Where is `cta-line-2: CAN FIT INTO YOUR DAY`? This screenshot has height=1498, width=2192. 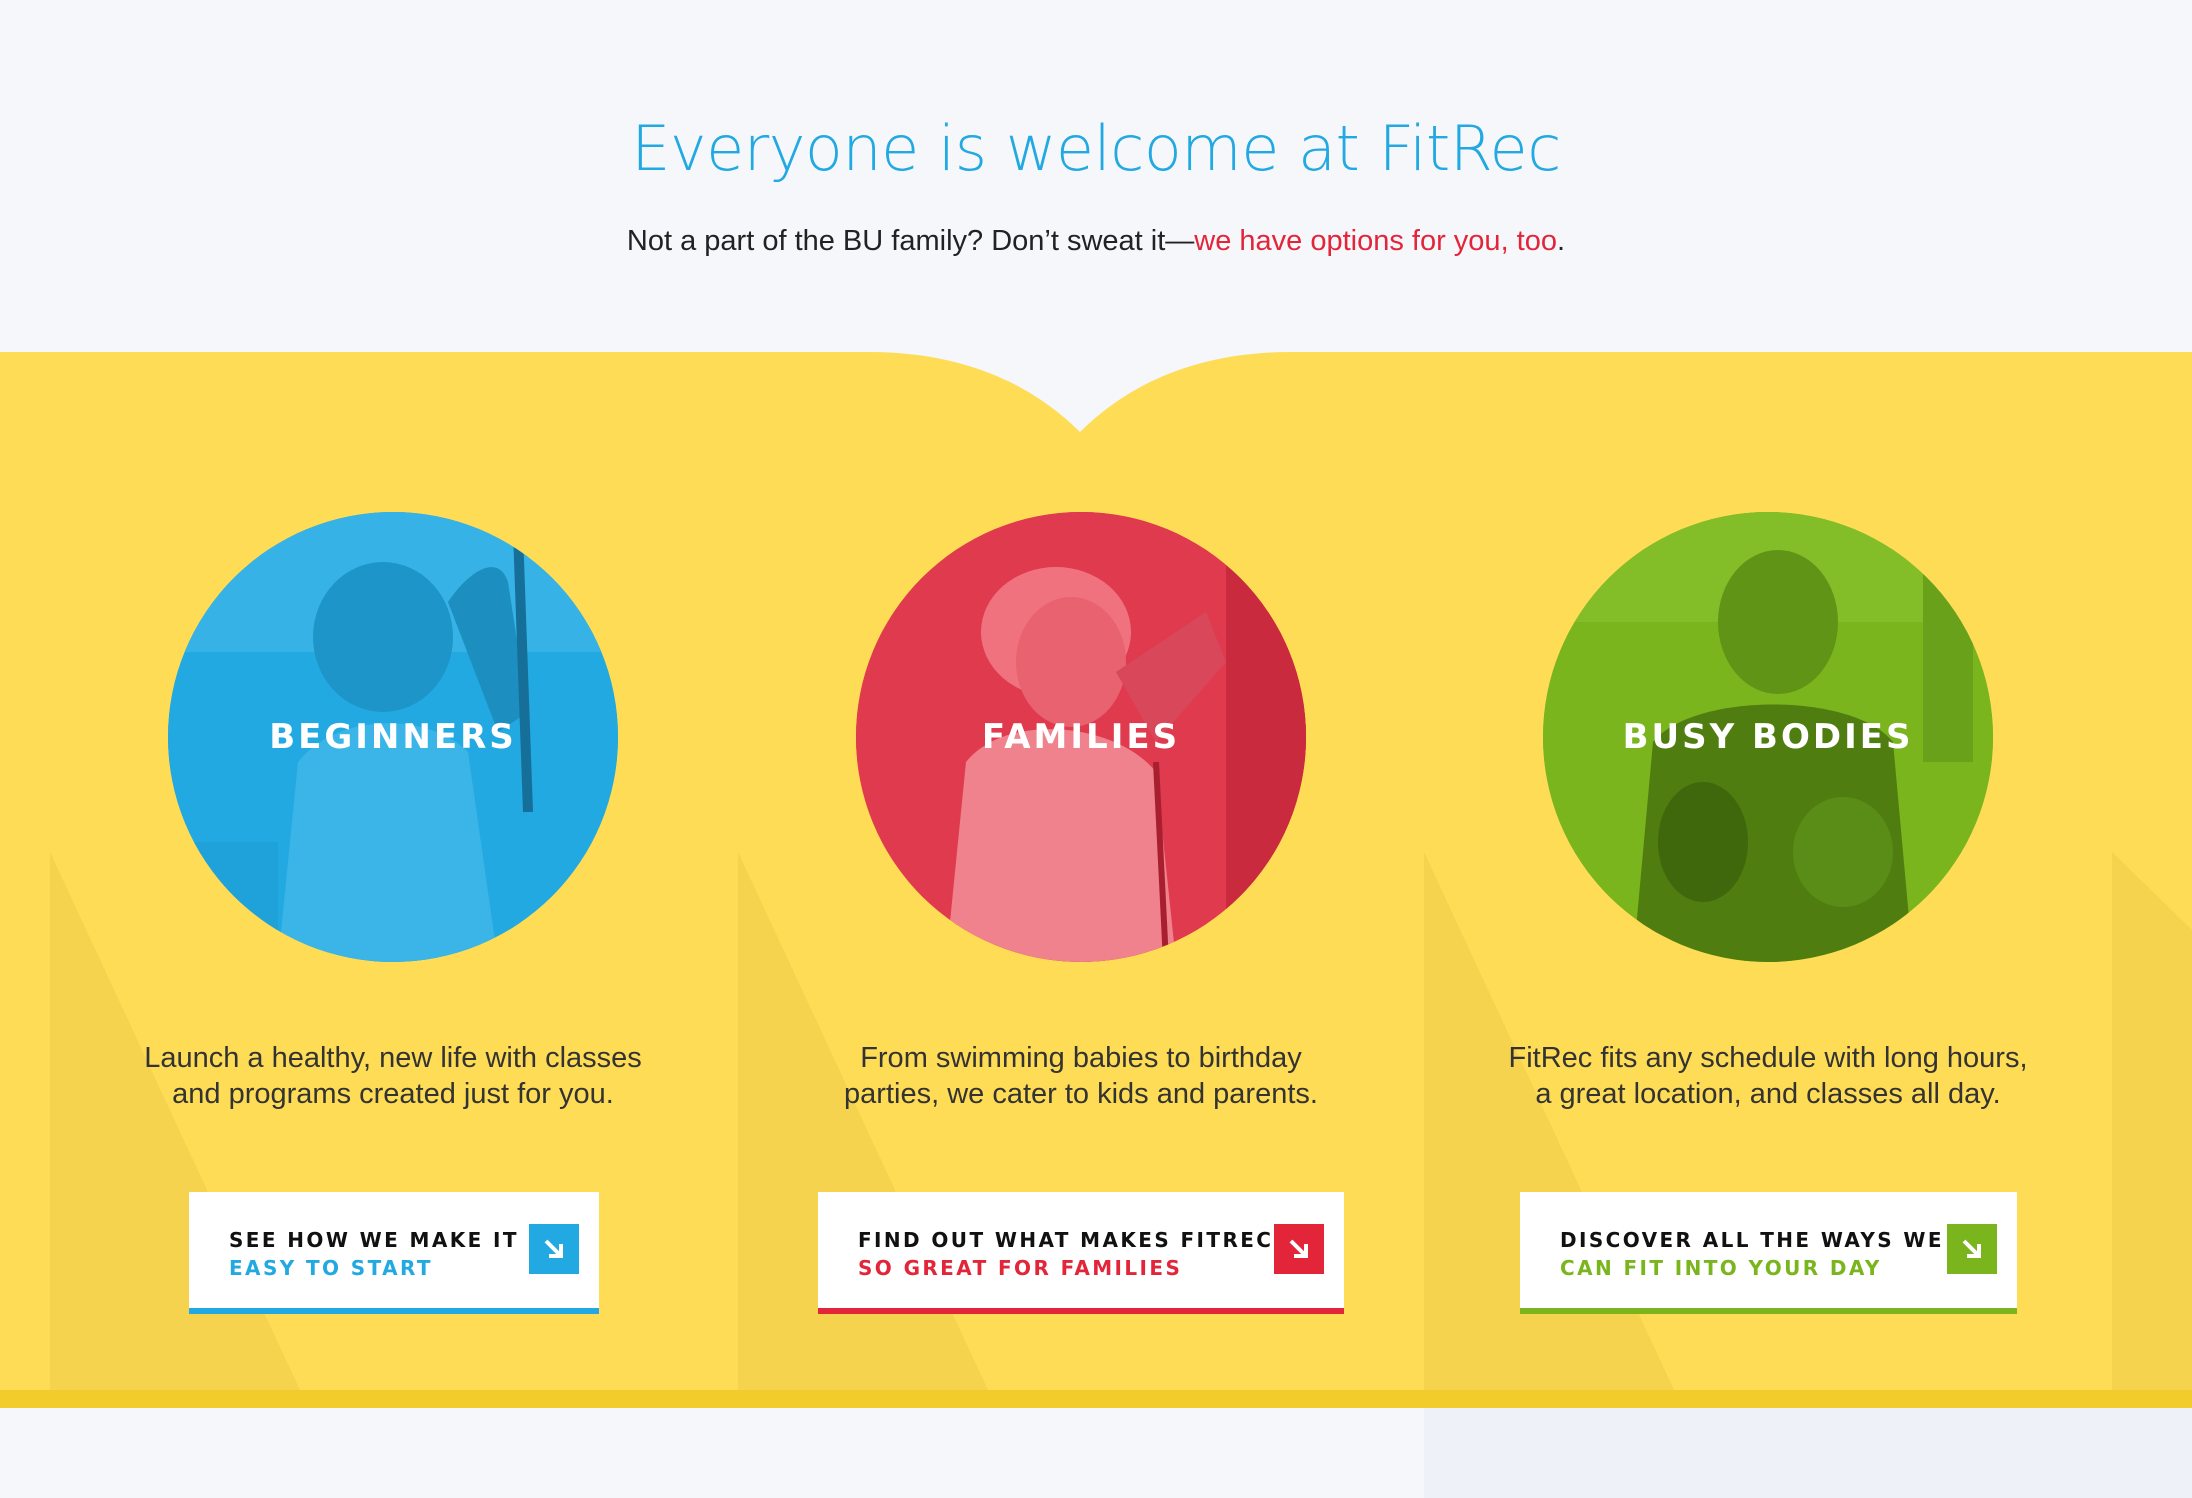 cta-line-2: CAN FIT INTO YOUR DAY is located at coordinates (1721, 1268).